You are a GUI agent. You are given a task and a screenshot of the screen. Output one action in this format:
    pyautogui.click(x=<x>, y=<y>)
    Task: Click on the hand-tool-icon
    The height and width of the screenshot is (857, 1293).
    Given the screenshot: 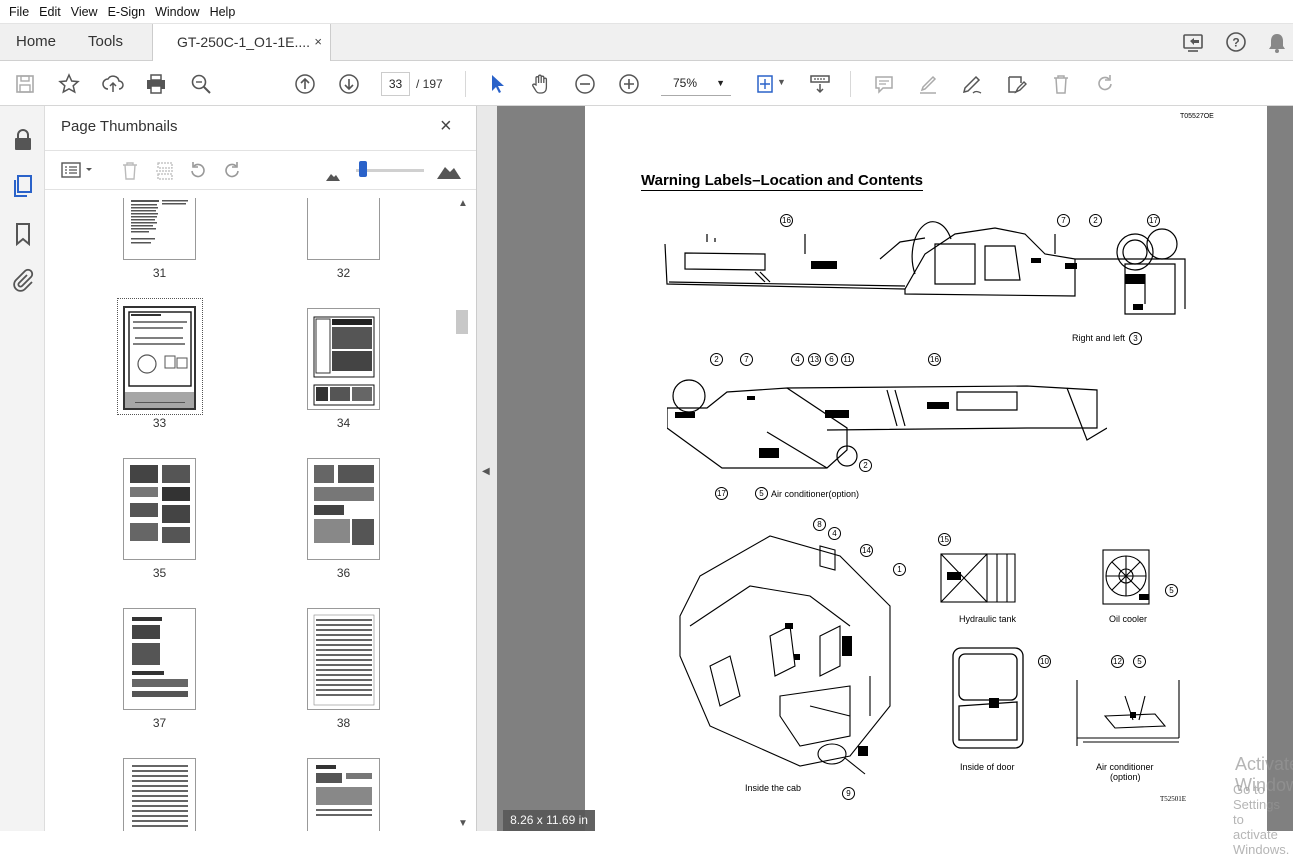 What is the action you would take?
    pyautogui.click(x=541, y=84)
    